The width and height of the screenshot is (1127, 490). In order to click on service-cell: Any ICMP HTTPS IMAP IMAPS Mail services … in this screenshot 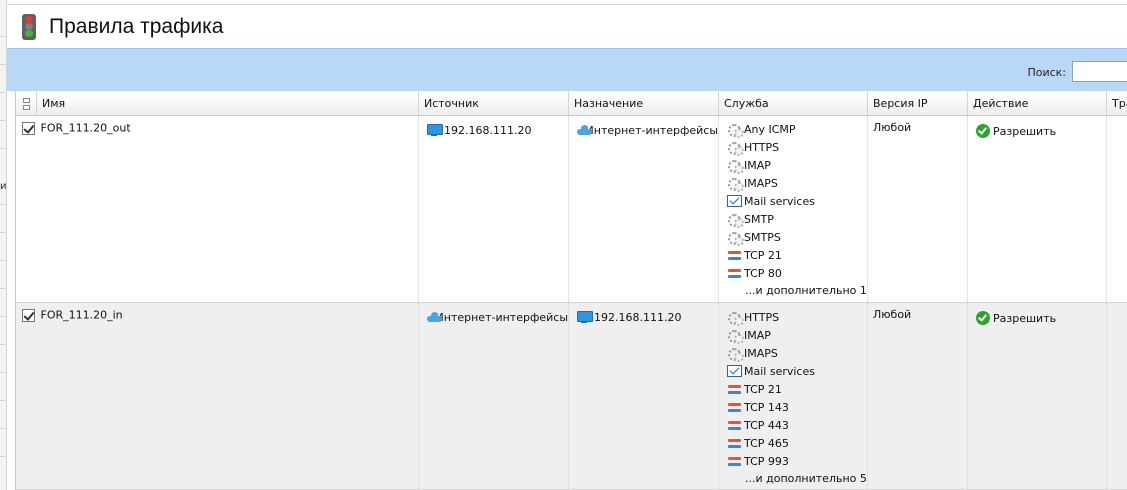, I will do `click(793, 209)`.